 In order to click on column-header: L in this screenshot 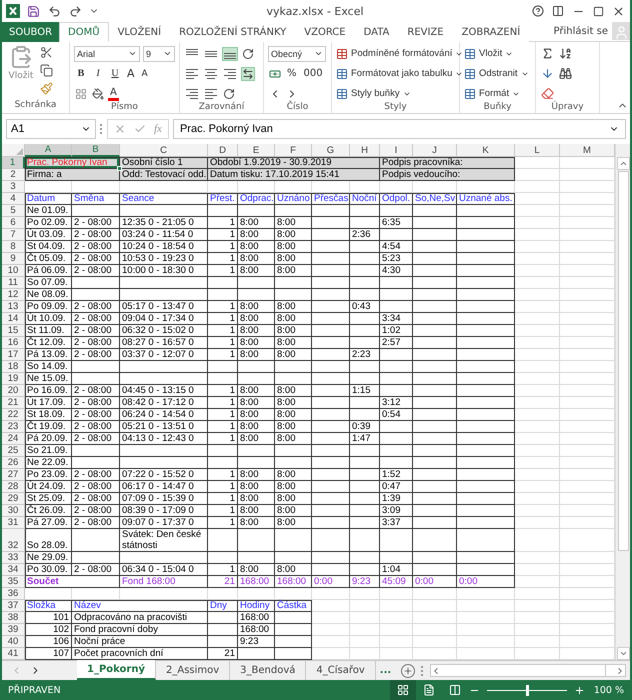, I will do `click(537, 150)`.